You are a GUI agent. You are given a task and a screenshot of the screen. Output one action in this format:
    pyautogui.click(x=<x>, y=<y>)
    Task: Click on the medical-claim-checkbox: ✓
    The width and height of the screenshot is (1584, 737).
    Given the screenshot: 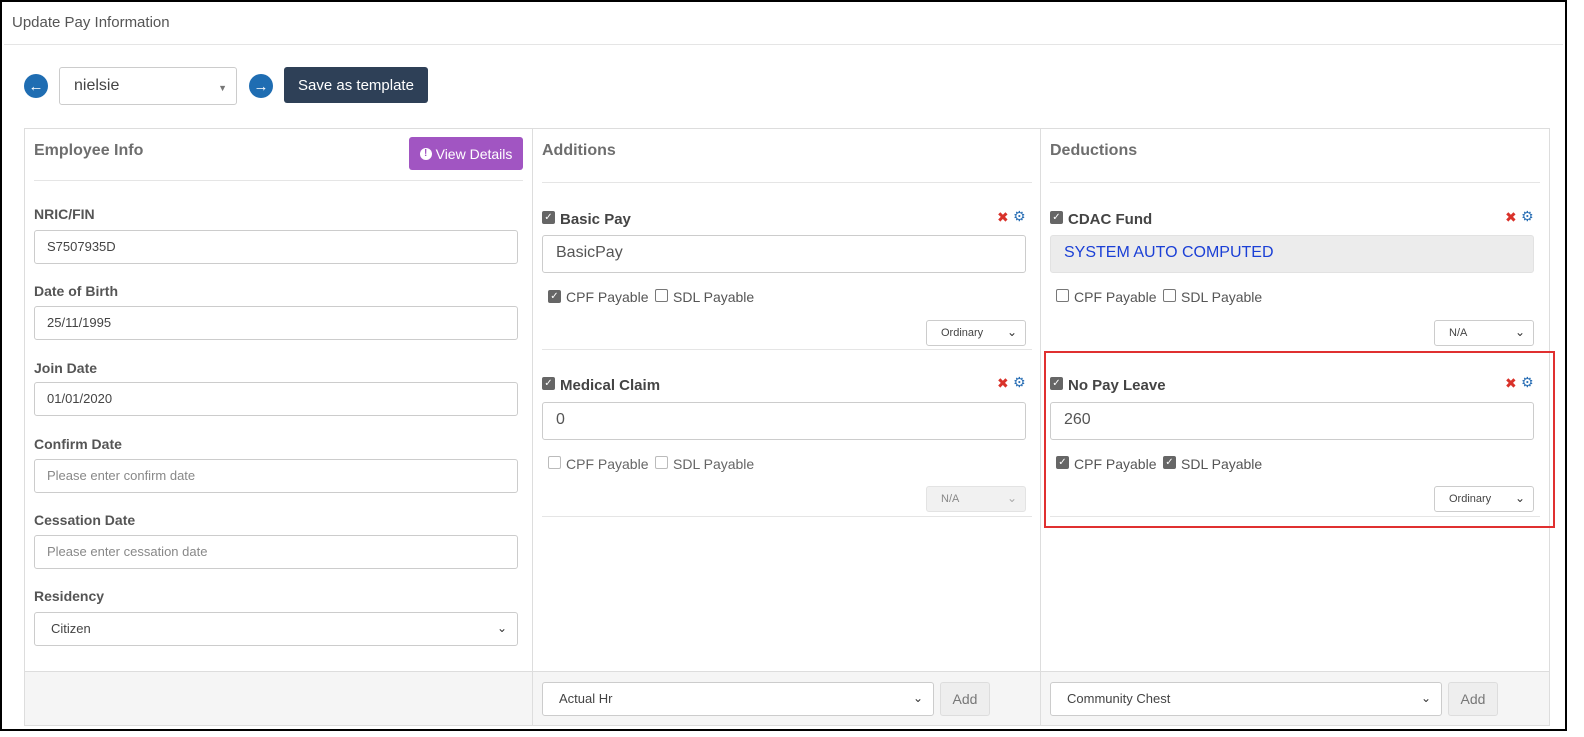 What is the action you would take?
    pyautogui.click(x=548, y=383)
    